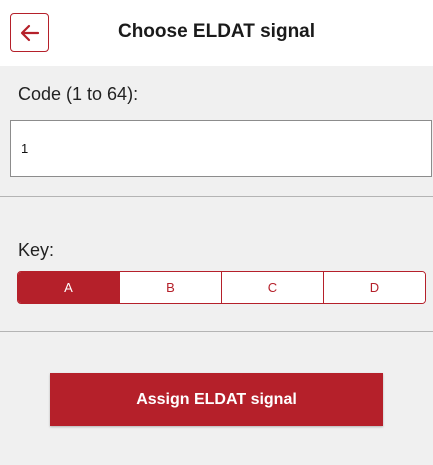 The width and height of the screenshot is (433, 465). What do you see at coordinates (216, 399) in the screenshot?
I see `assign-eldat-signal-button: Assign ELDAT signal` at bounding box center [216, 399].